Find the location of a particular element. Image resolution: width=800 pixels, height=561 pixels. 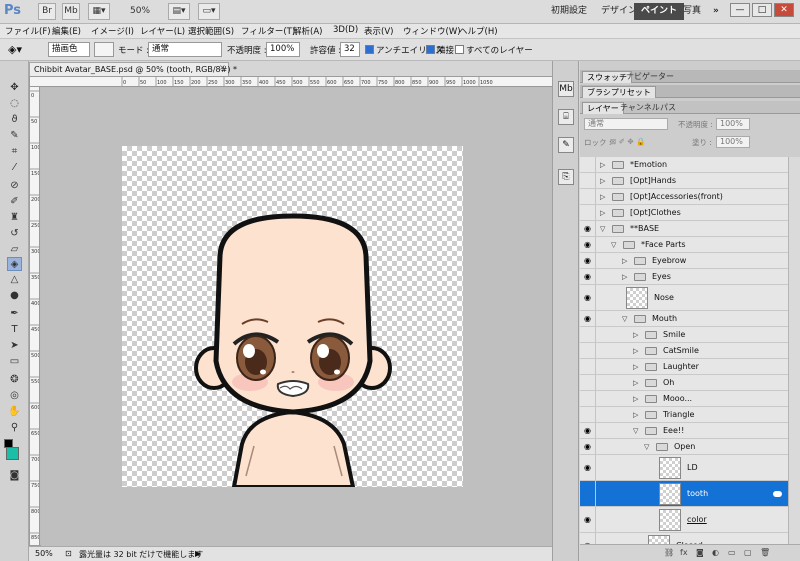

clone-source-panel-icon: ⎘ is located at coordinates (566, 177).